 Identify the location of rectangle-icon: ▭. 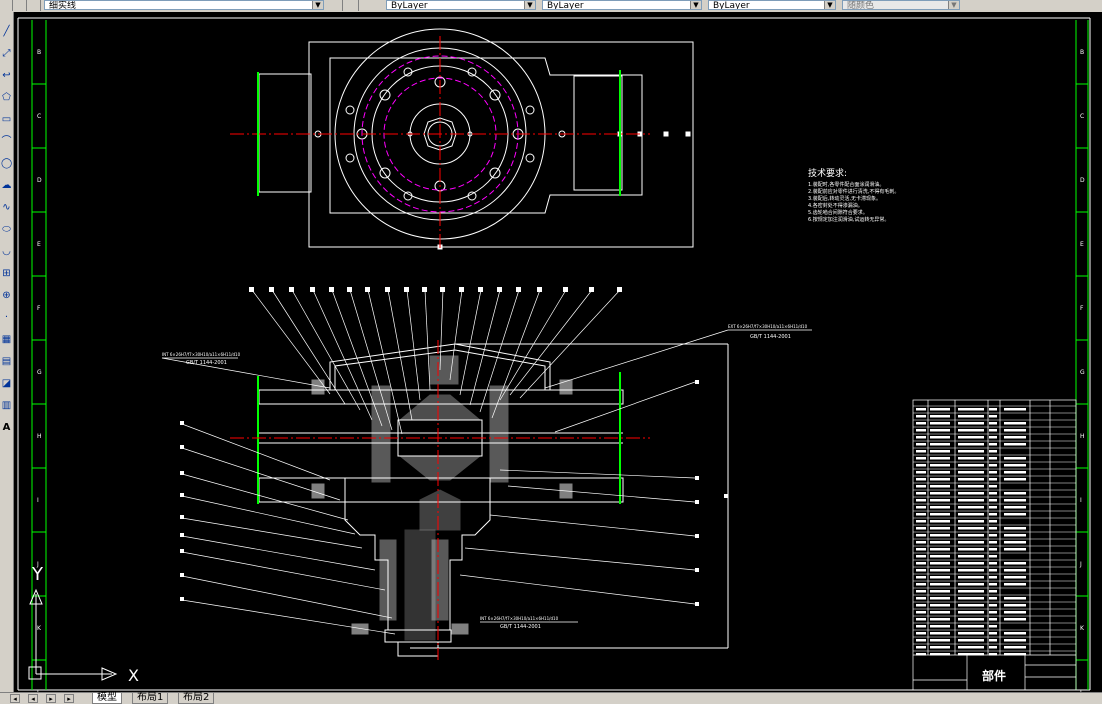
(6, 119).